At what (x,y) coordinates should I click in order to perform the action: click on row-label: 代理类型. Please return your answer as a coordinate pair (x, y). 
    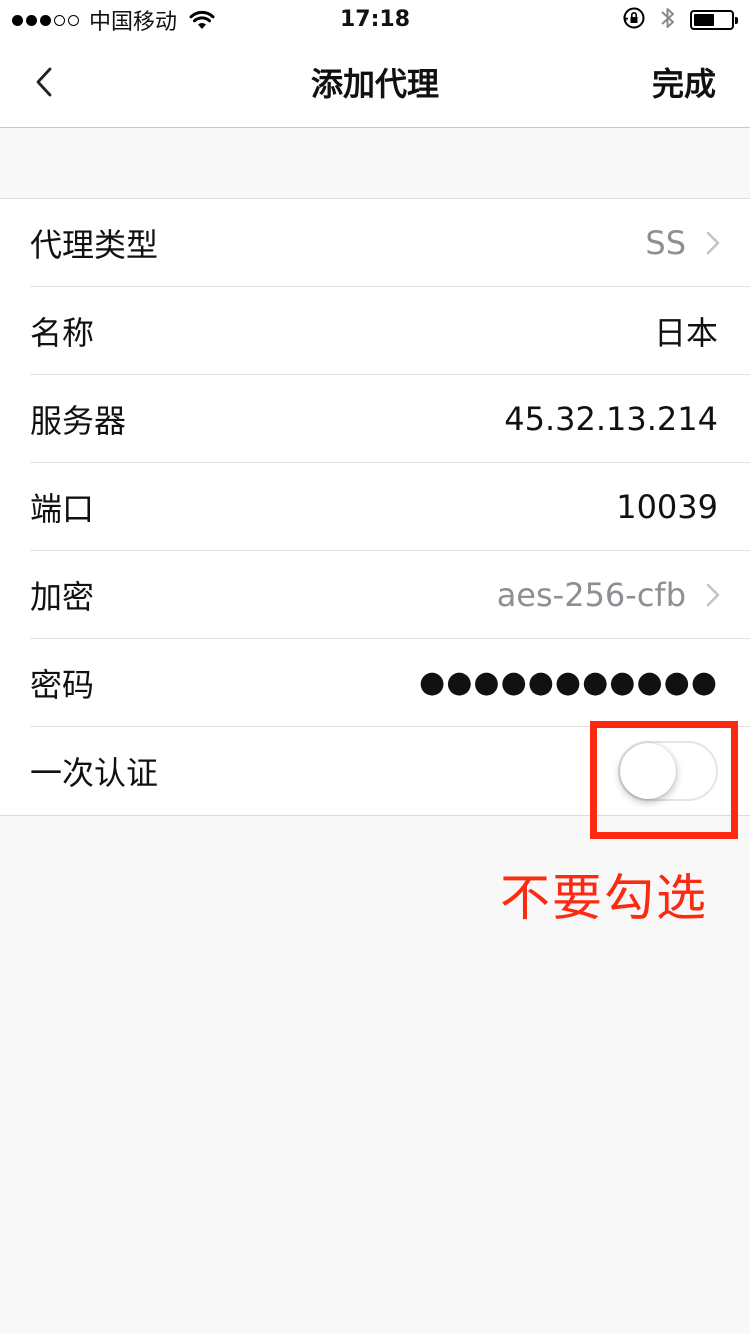
    Looking at the image, I should click on (94, 244).